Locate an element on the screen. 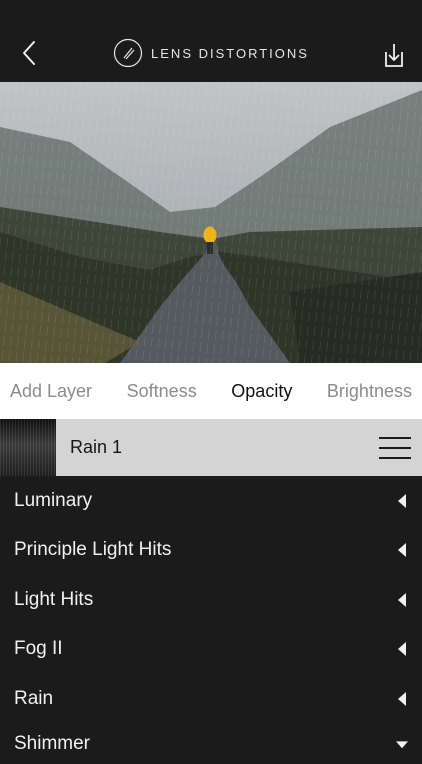 The image size is (422, 764). effect-item-luminary: Luminary is located at coordinates (211, 501).